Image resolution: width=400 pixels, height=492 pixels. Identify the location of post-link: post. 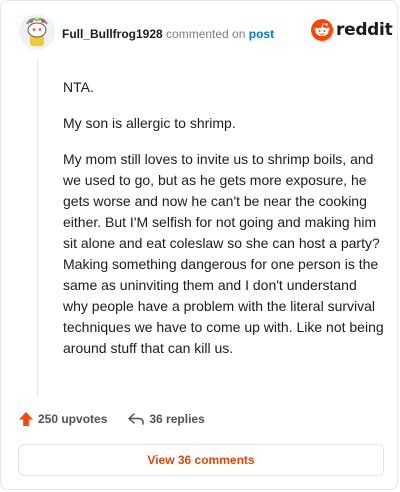
(261, 34).